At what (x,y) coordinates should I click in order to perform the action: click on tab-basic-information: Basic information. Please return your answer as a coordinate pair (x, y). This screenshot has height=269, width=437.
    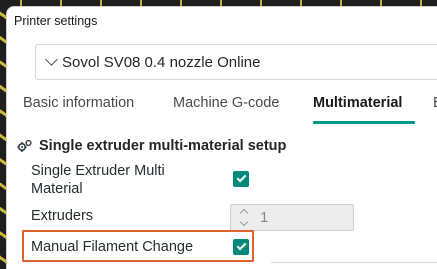
    Looking at the image, I should click on (78, 103).